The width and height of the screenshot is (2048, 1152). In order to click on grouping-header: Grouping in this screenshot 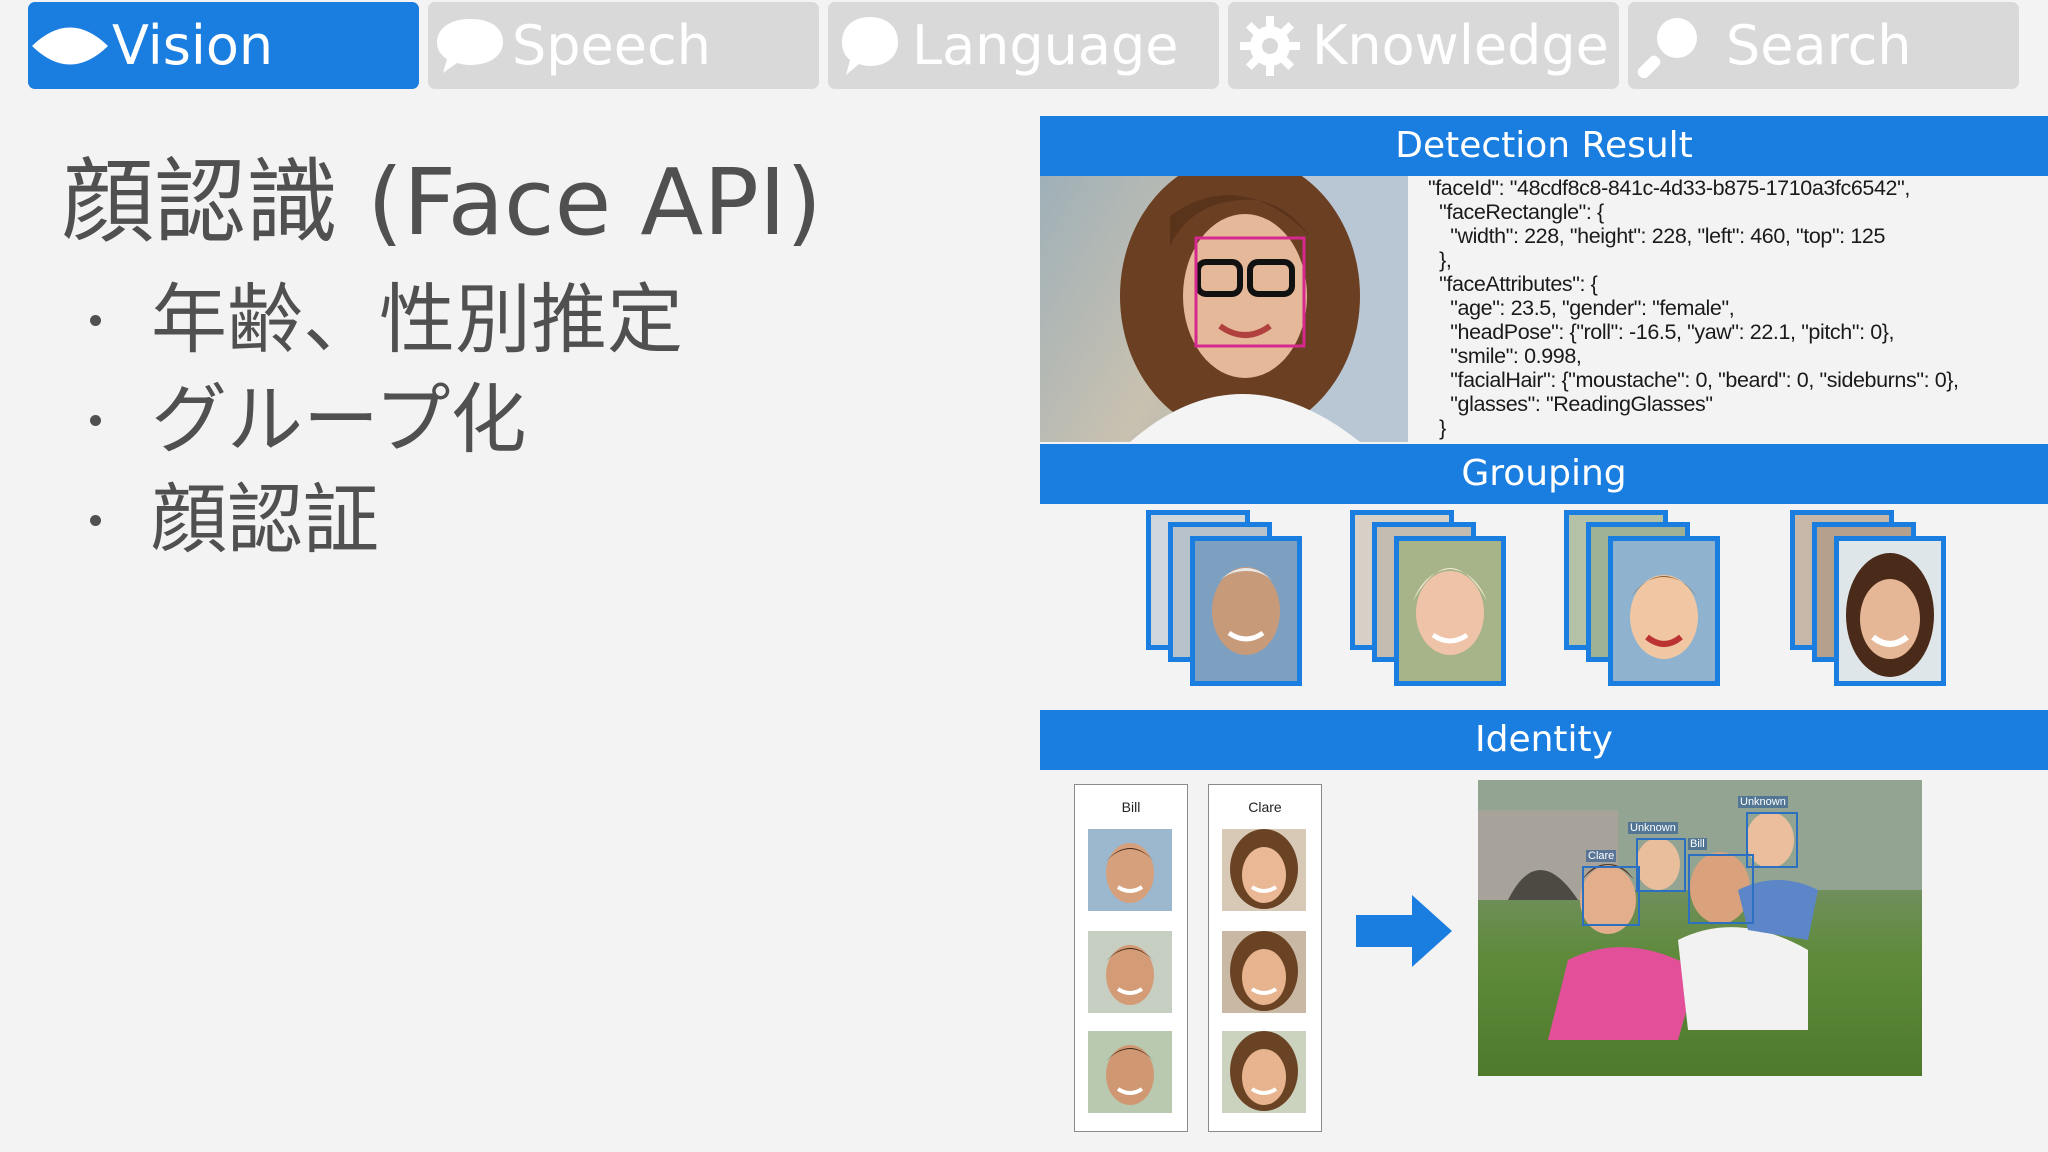, I will do `click(1544, 474)`.